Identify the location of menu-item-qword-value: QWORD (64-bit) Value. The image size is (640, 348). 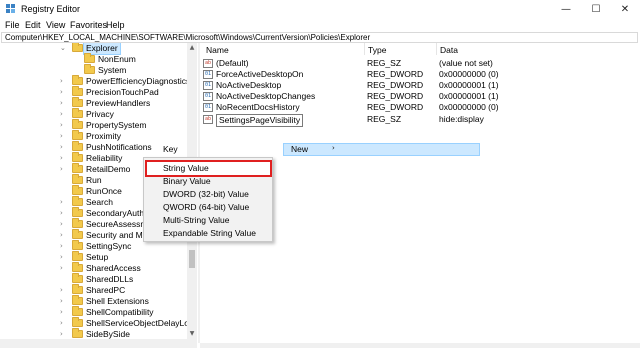
(206, 207).